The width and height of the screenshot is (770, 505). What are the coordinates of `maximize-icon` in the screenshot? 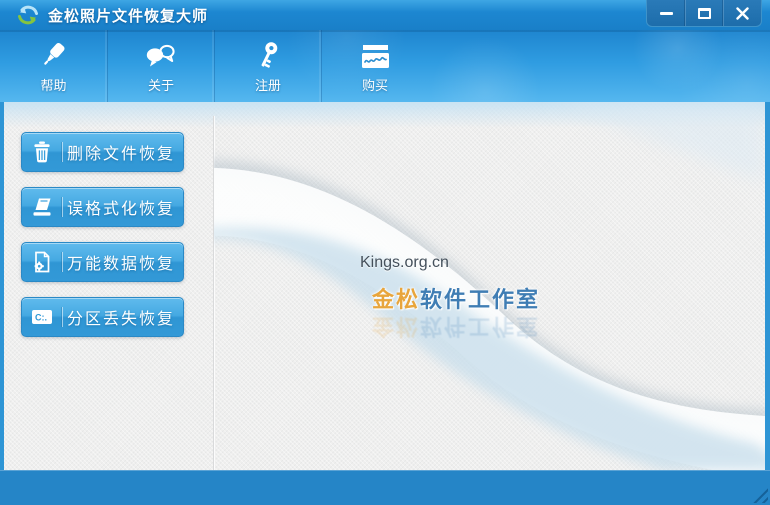 It's located at (704, 13).